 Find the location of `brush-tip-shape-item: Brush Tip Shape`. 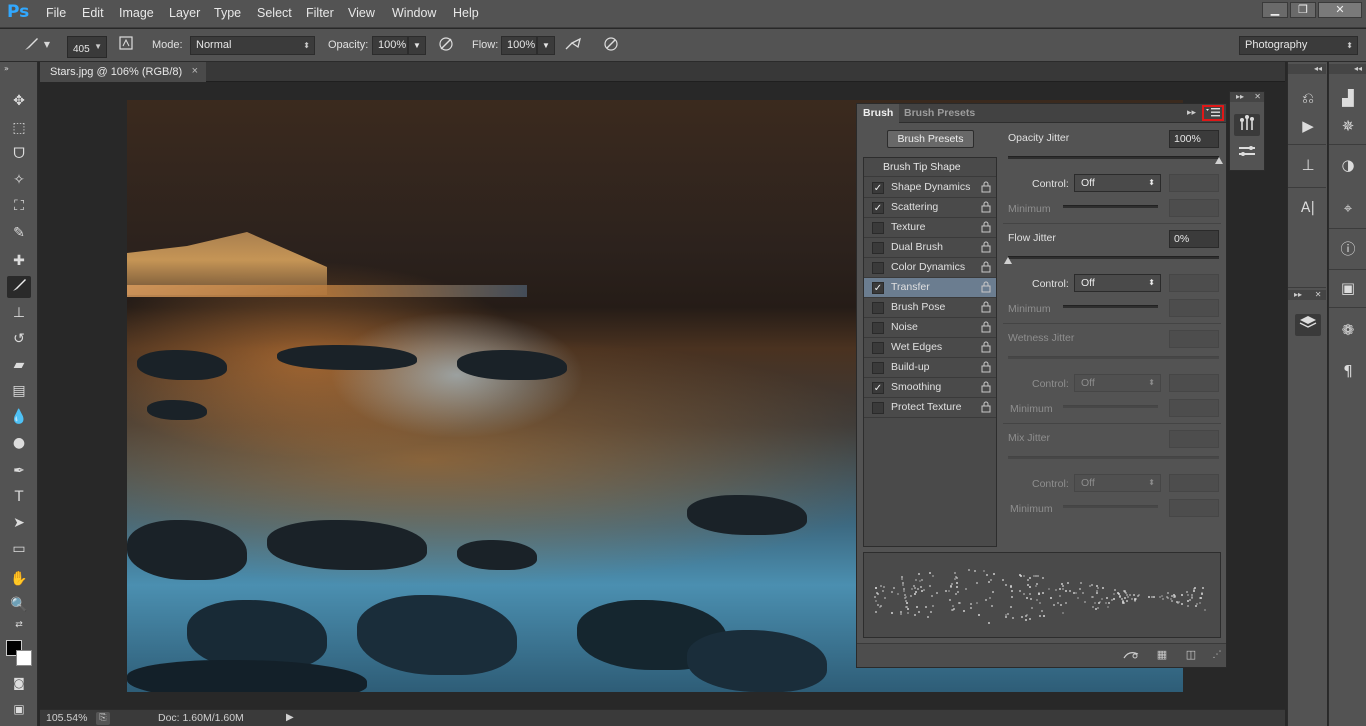

brush-tip-shape-item: Brush Tip Shape is located at coordinates (930, 167).